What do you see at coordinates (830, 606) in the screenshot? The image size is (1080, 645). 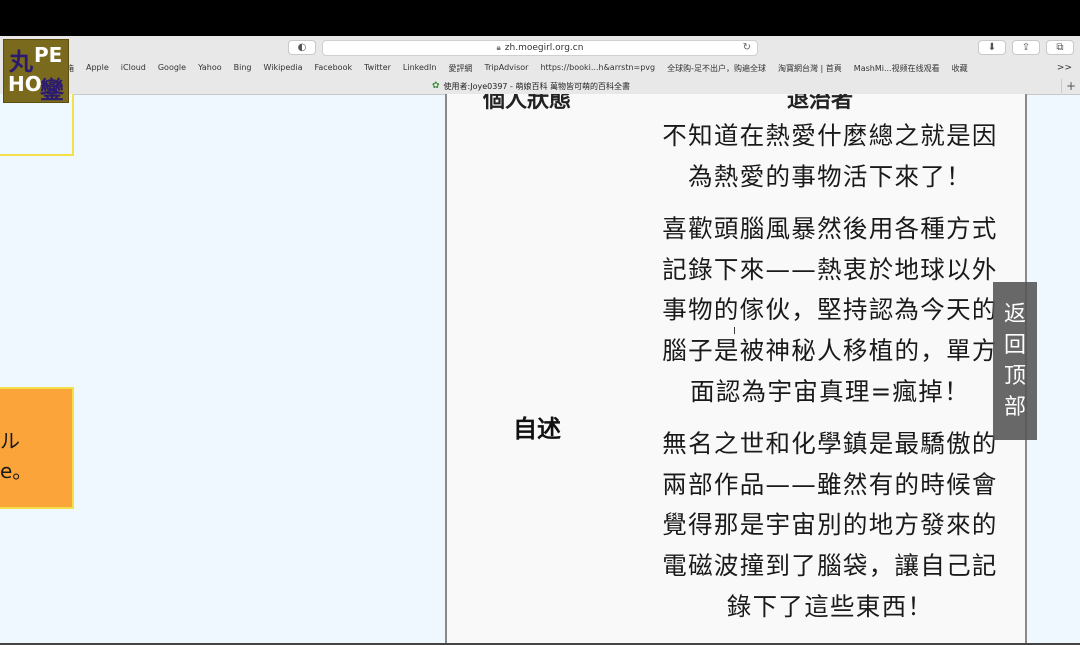 I see `paragraph-line: 錄下了這些東西！` at bounding box center [830, 606].